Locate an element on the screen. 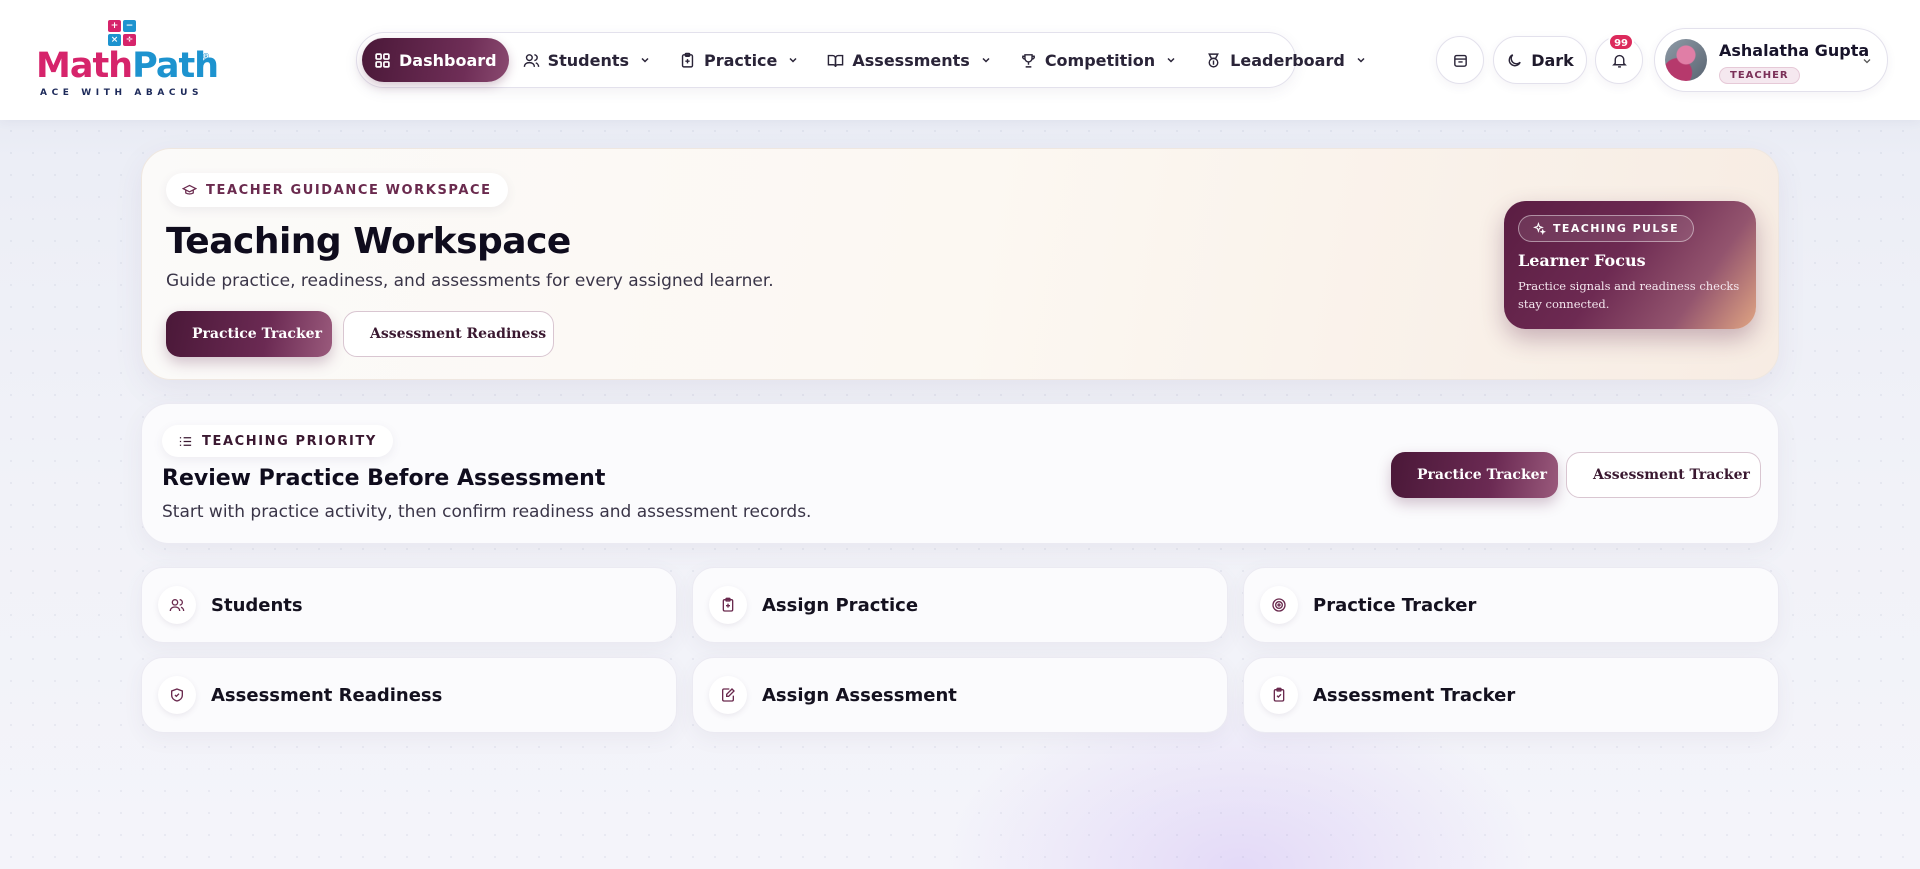  hero-eyebrow: TEACHER GUIDANCE WORKSPACE is located at coordinates (337, 190).